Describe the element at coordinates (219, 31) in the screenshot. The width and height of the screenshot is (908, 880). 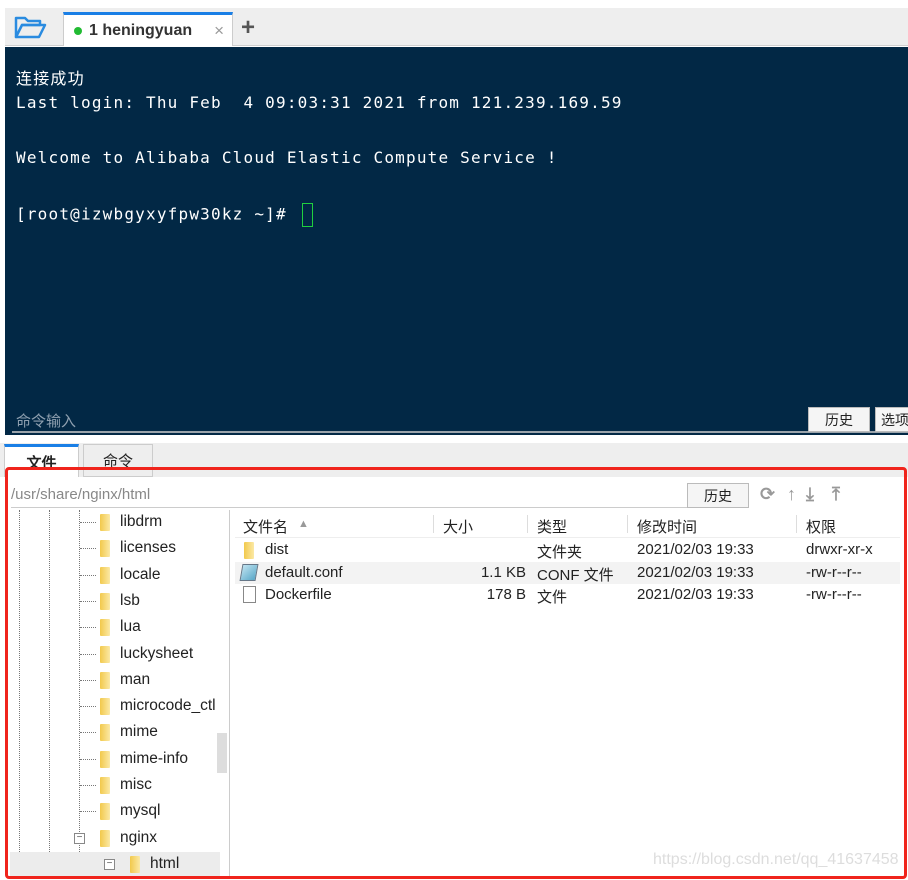
I see `close-icon: ×` at that location.